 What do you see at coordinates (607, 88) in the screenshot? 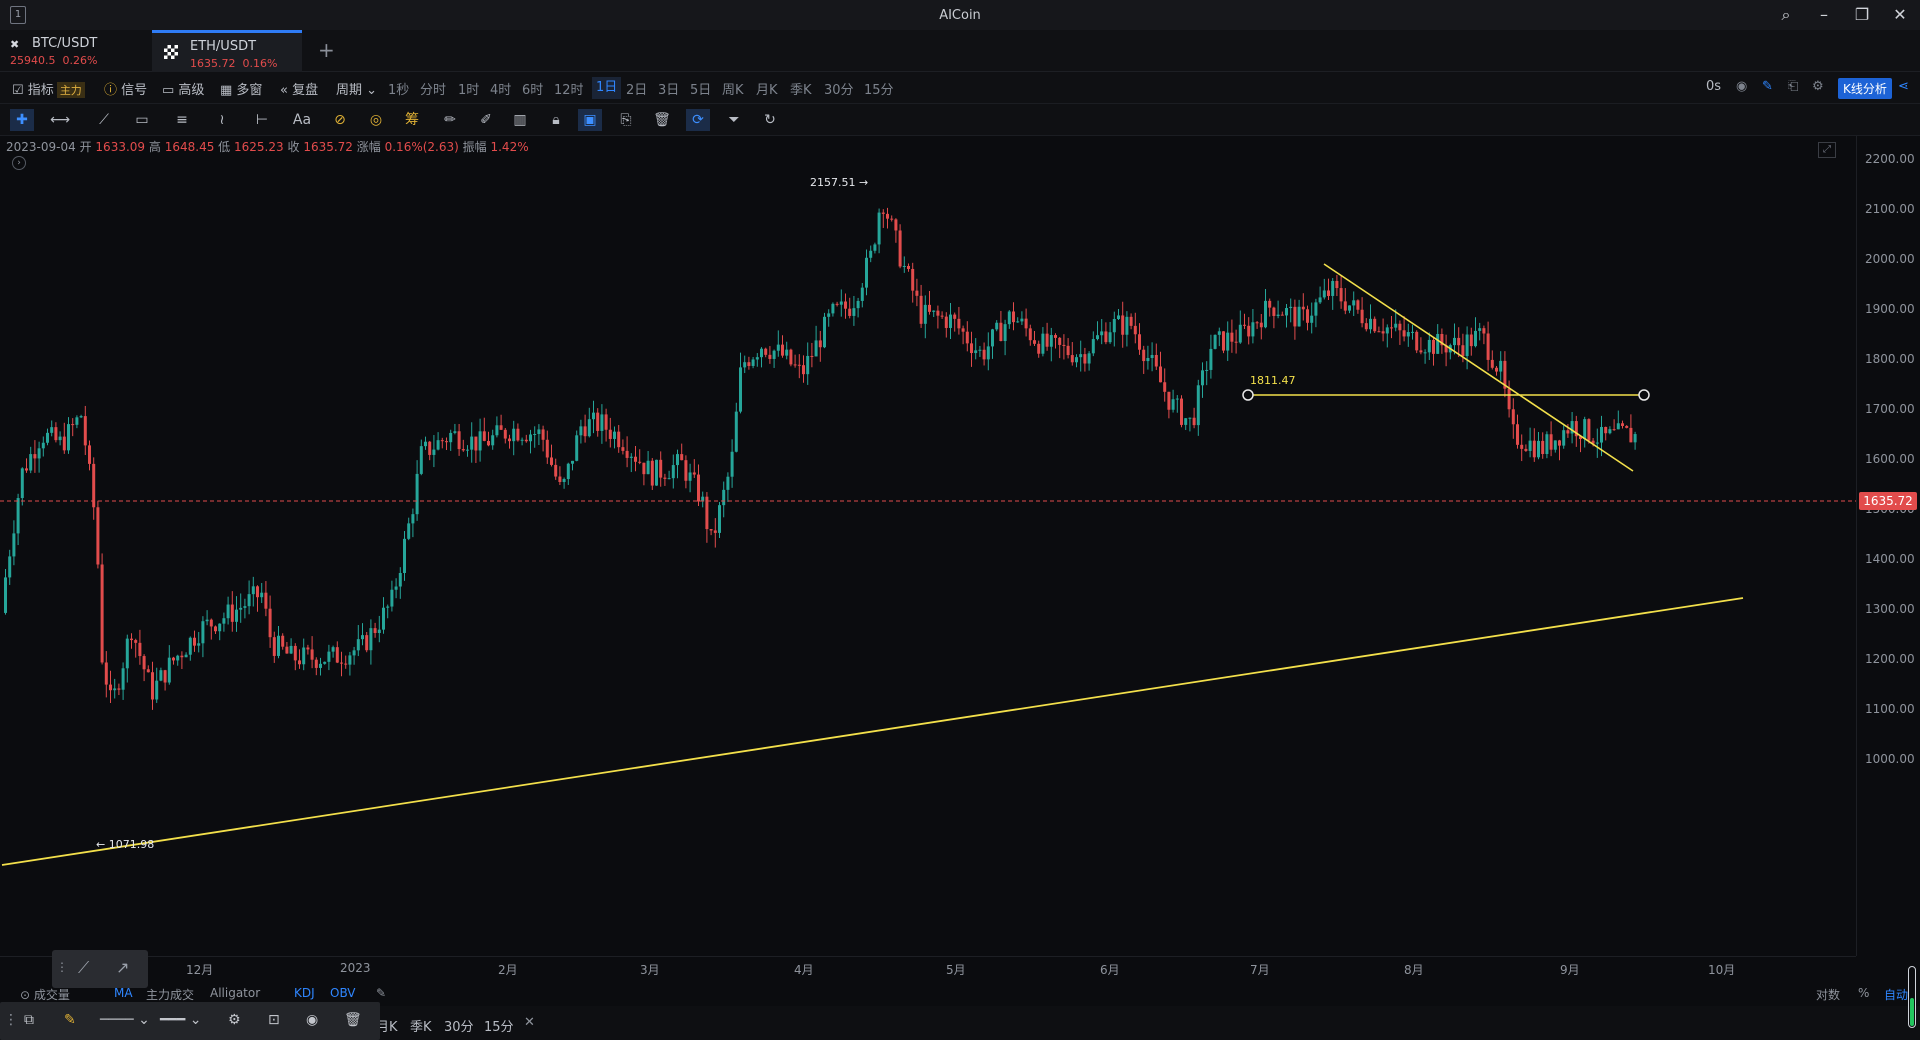
I see `interval-1d: 1日` at bounding box center [607, 88].